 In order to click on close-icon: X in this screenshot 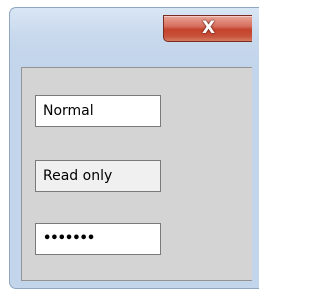, I will do `click(208, 28)`.